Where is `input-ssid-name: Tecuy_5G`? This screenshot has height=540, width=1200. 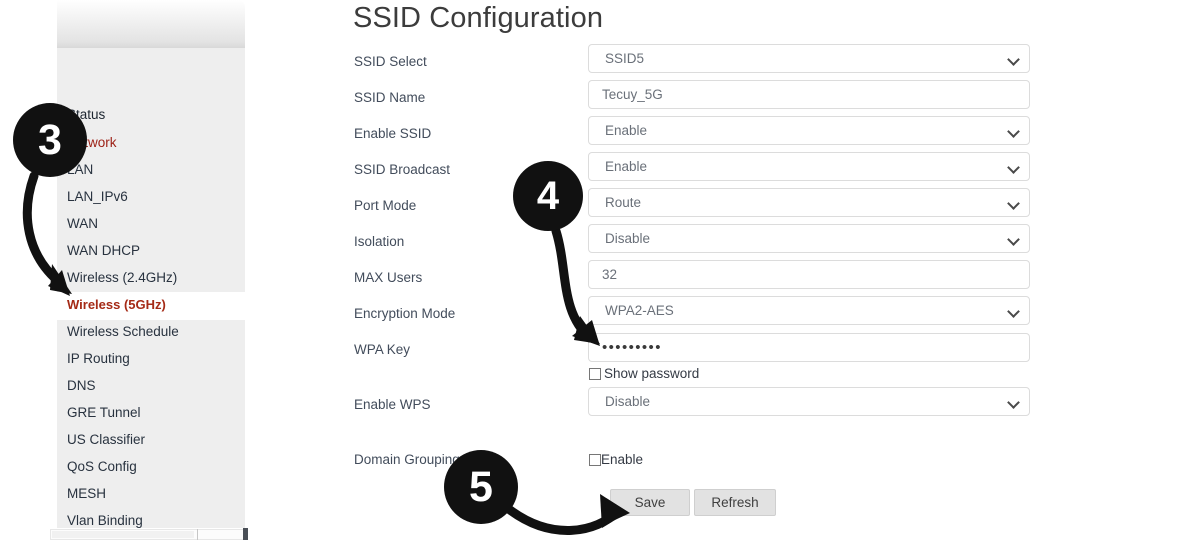
input-ssid-name: Tecuy_5G is located at coordinates (809, 94).